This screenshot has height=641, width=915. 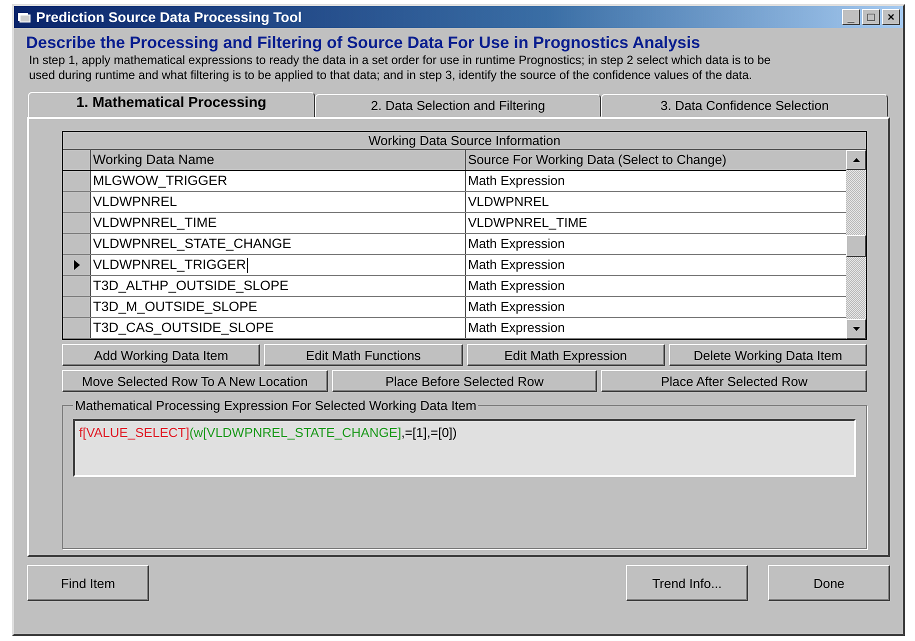 I want to click on expression-field: f[VALUE_SELECT](w[VLDWPNREL_STATE_CHANGE],=[1],=[0]), so click(x=464, y=448).